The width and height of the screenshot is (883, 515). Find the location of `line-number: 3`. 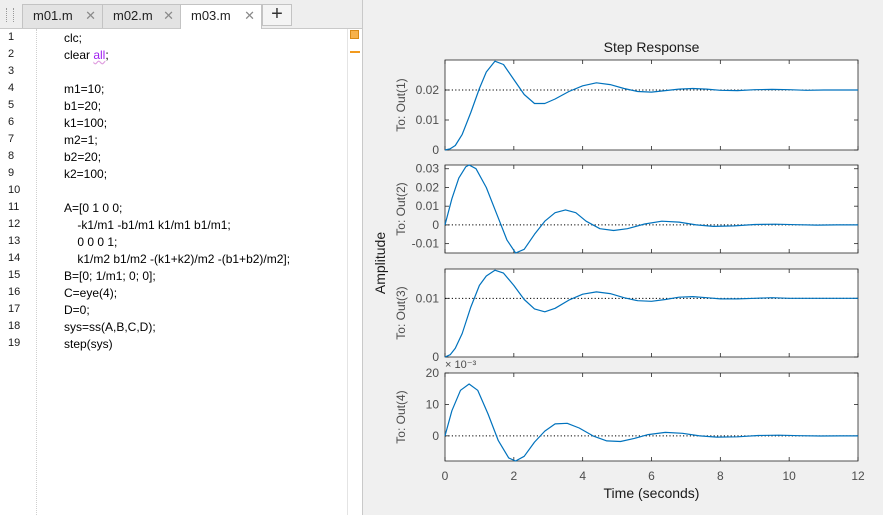

line-number: 3 is located at coordinates (11, 71).